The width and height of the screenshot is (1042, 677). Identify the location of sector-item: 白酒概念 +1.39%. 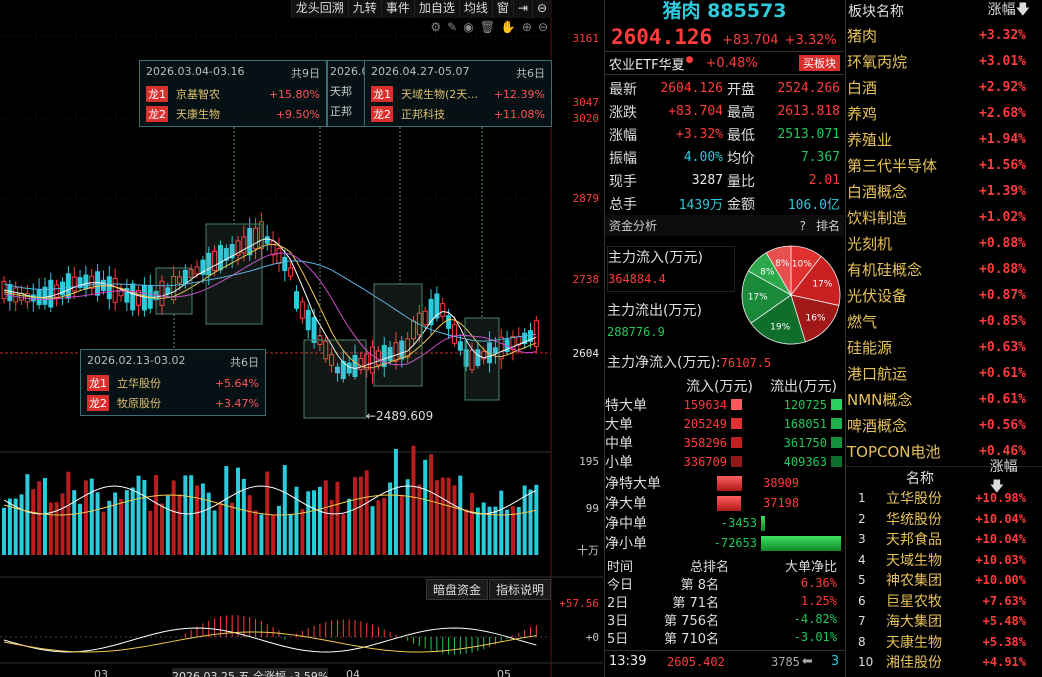
(944, 191).